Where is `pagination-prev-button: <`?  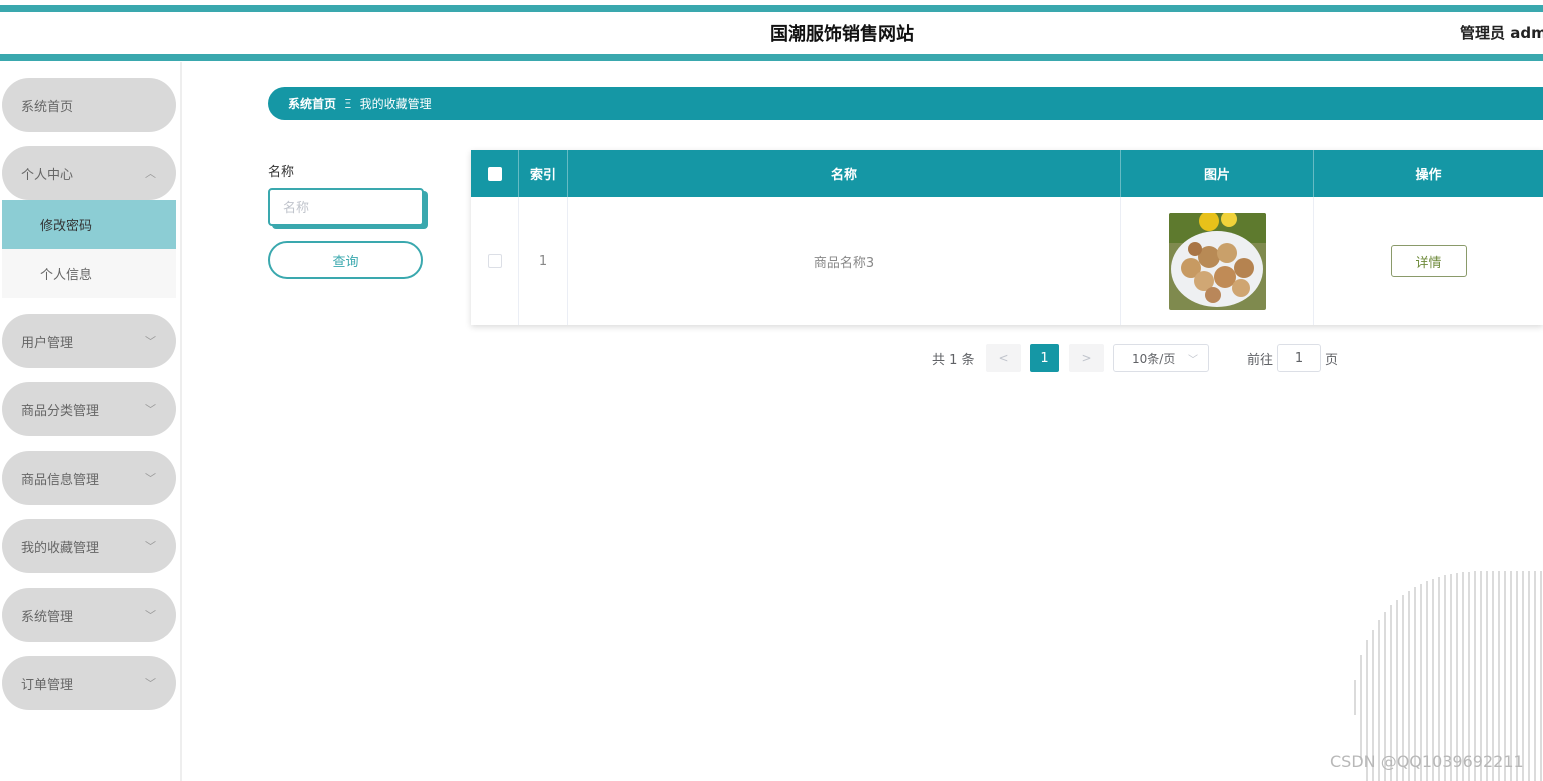
pagination-prev-button: < is located at coordinates (1003, 358).